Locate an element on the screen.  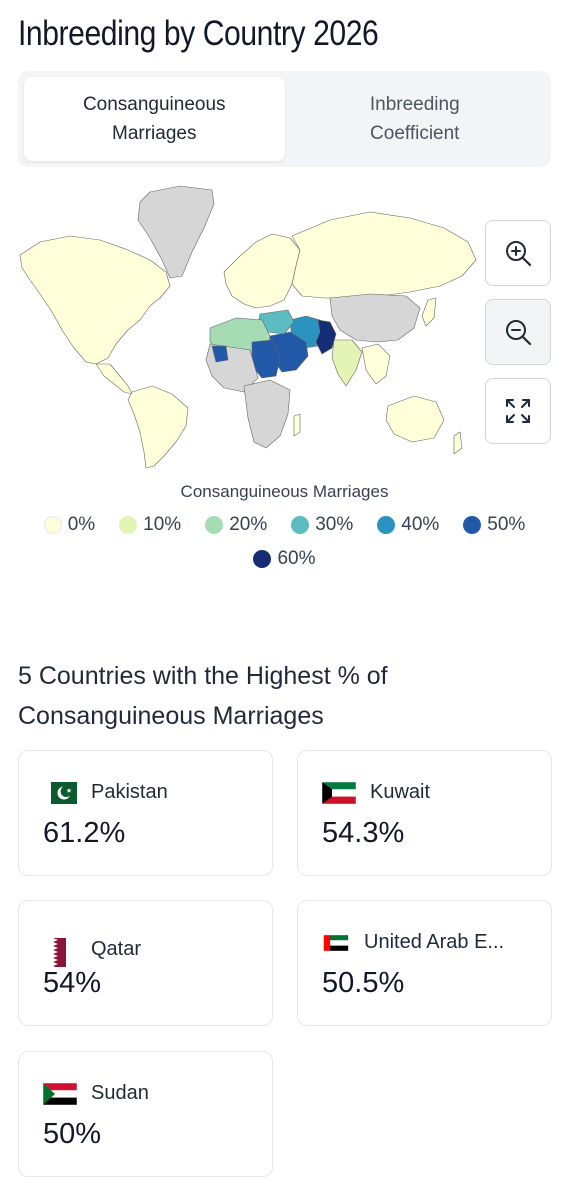
country-value: 54% is located at coordinates (72, 983).